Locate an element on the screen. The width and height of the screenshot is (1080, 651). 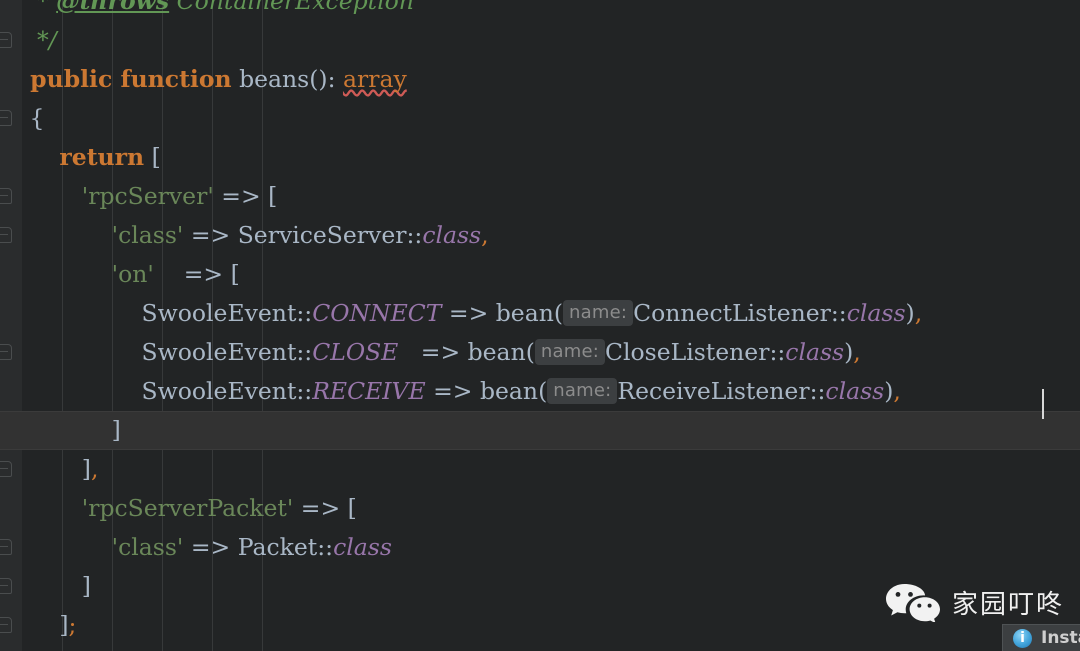
code-token: CONNECT is located at coordinates (377, 313).